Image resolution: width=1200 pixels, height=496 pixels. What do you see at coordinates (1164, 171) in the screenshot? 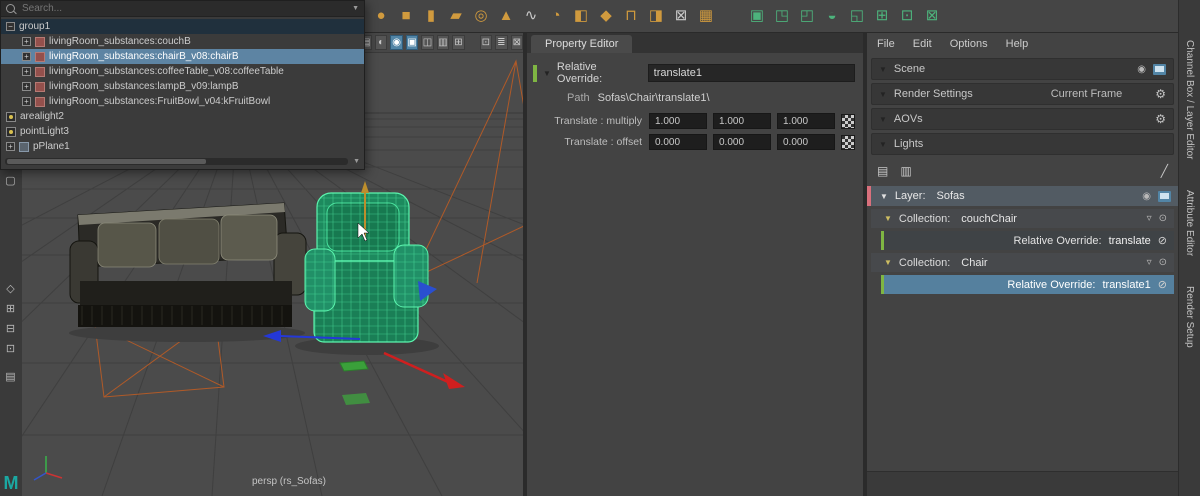
I see `edit-mode-icon: ╱` at bounding box center [1164, 171].